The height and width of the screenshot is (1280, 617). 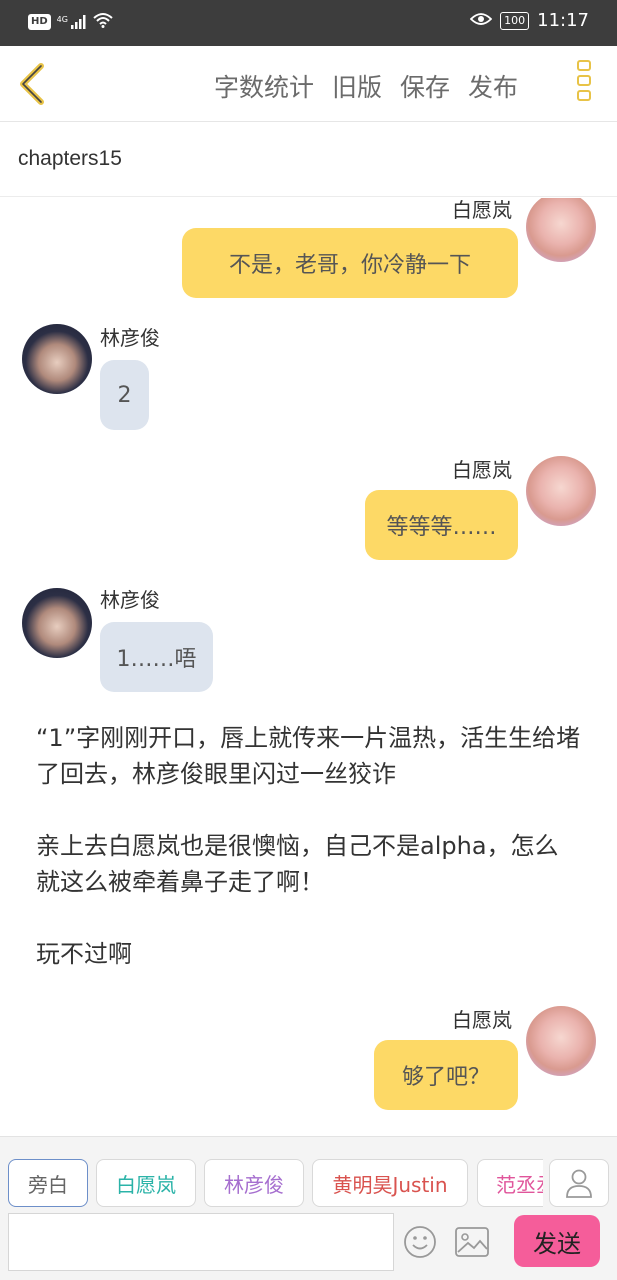 What do you see at coordinates (308, 160) in the screenshot?
I see `chapter-title-bar: chapters15` at bounding box center [308, 160].